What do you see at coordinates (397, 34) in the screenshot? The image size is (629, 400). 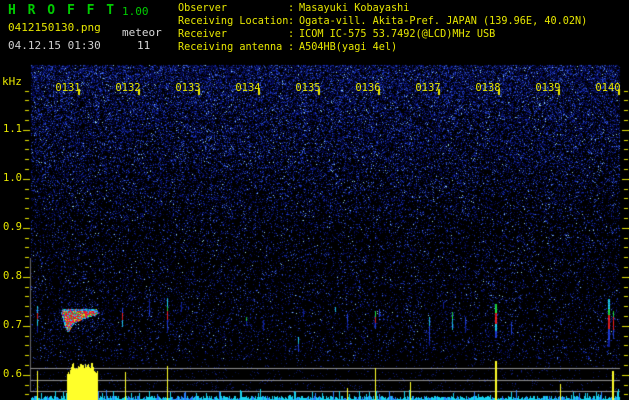 I see `info-value: ICOM IC-575 53.7492(@LCD)MHz USB` at bounding box center [397, 34].